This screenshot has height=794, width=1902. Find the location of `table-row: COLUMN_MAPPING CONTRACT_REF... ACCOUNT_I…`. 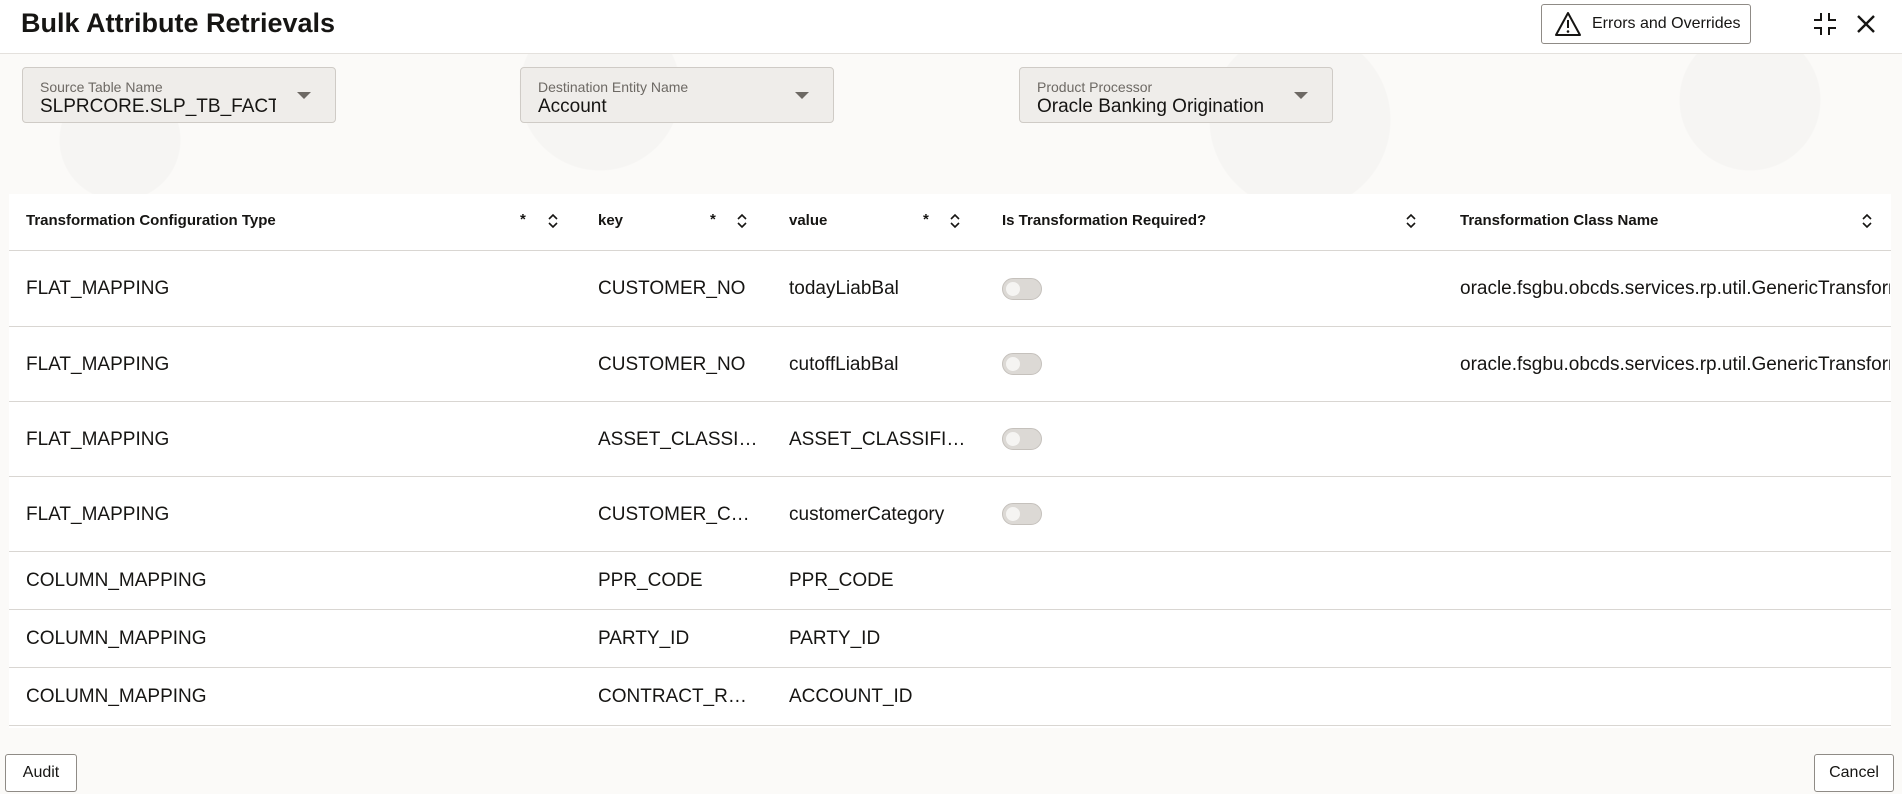

table-row: COLUMN_MAPPING CONTRACT_REF... ACCOUNT_I… is located at coordinates (950, 697).